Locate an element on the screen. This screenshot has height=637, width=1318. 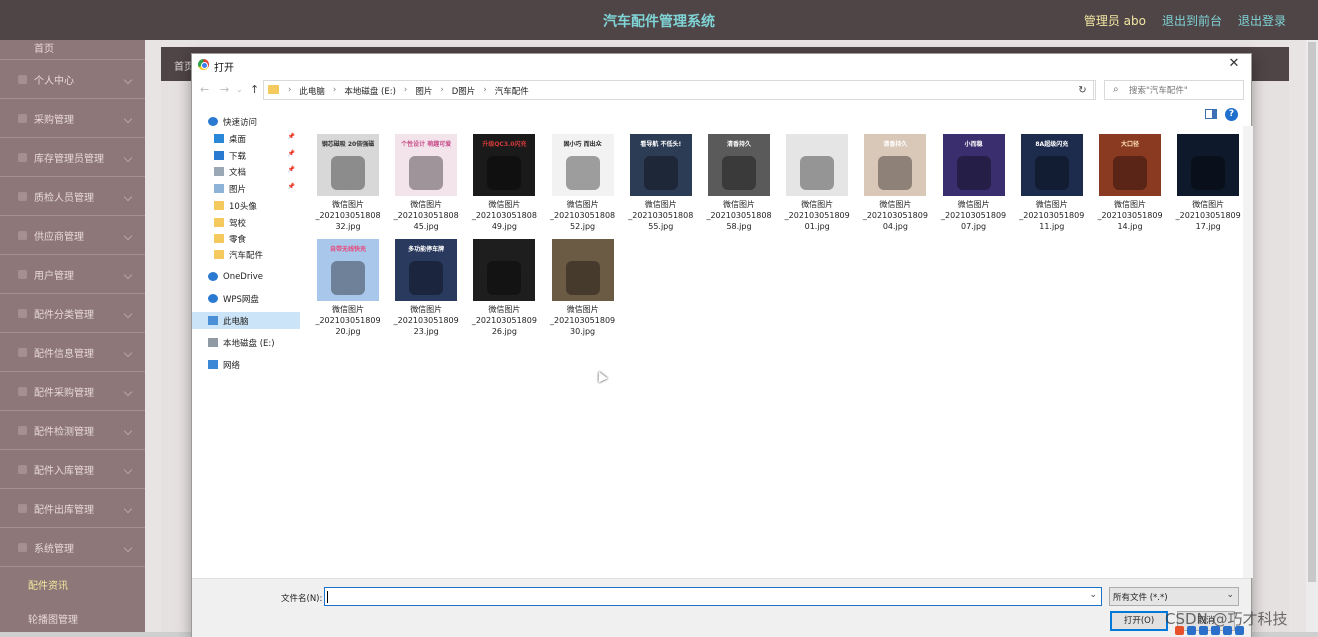
nav-item: WPS网盘 is located at coordinates (246, 298).